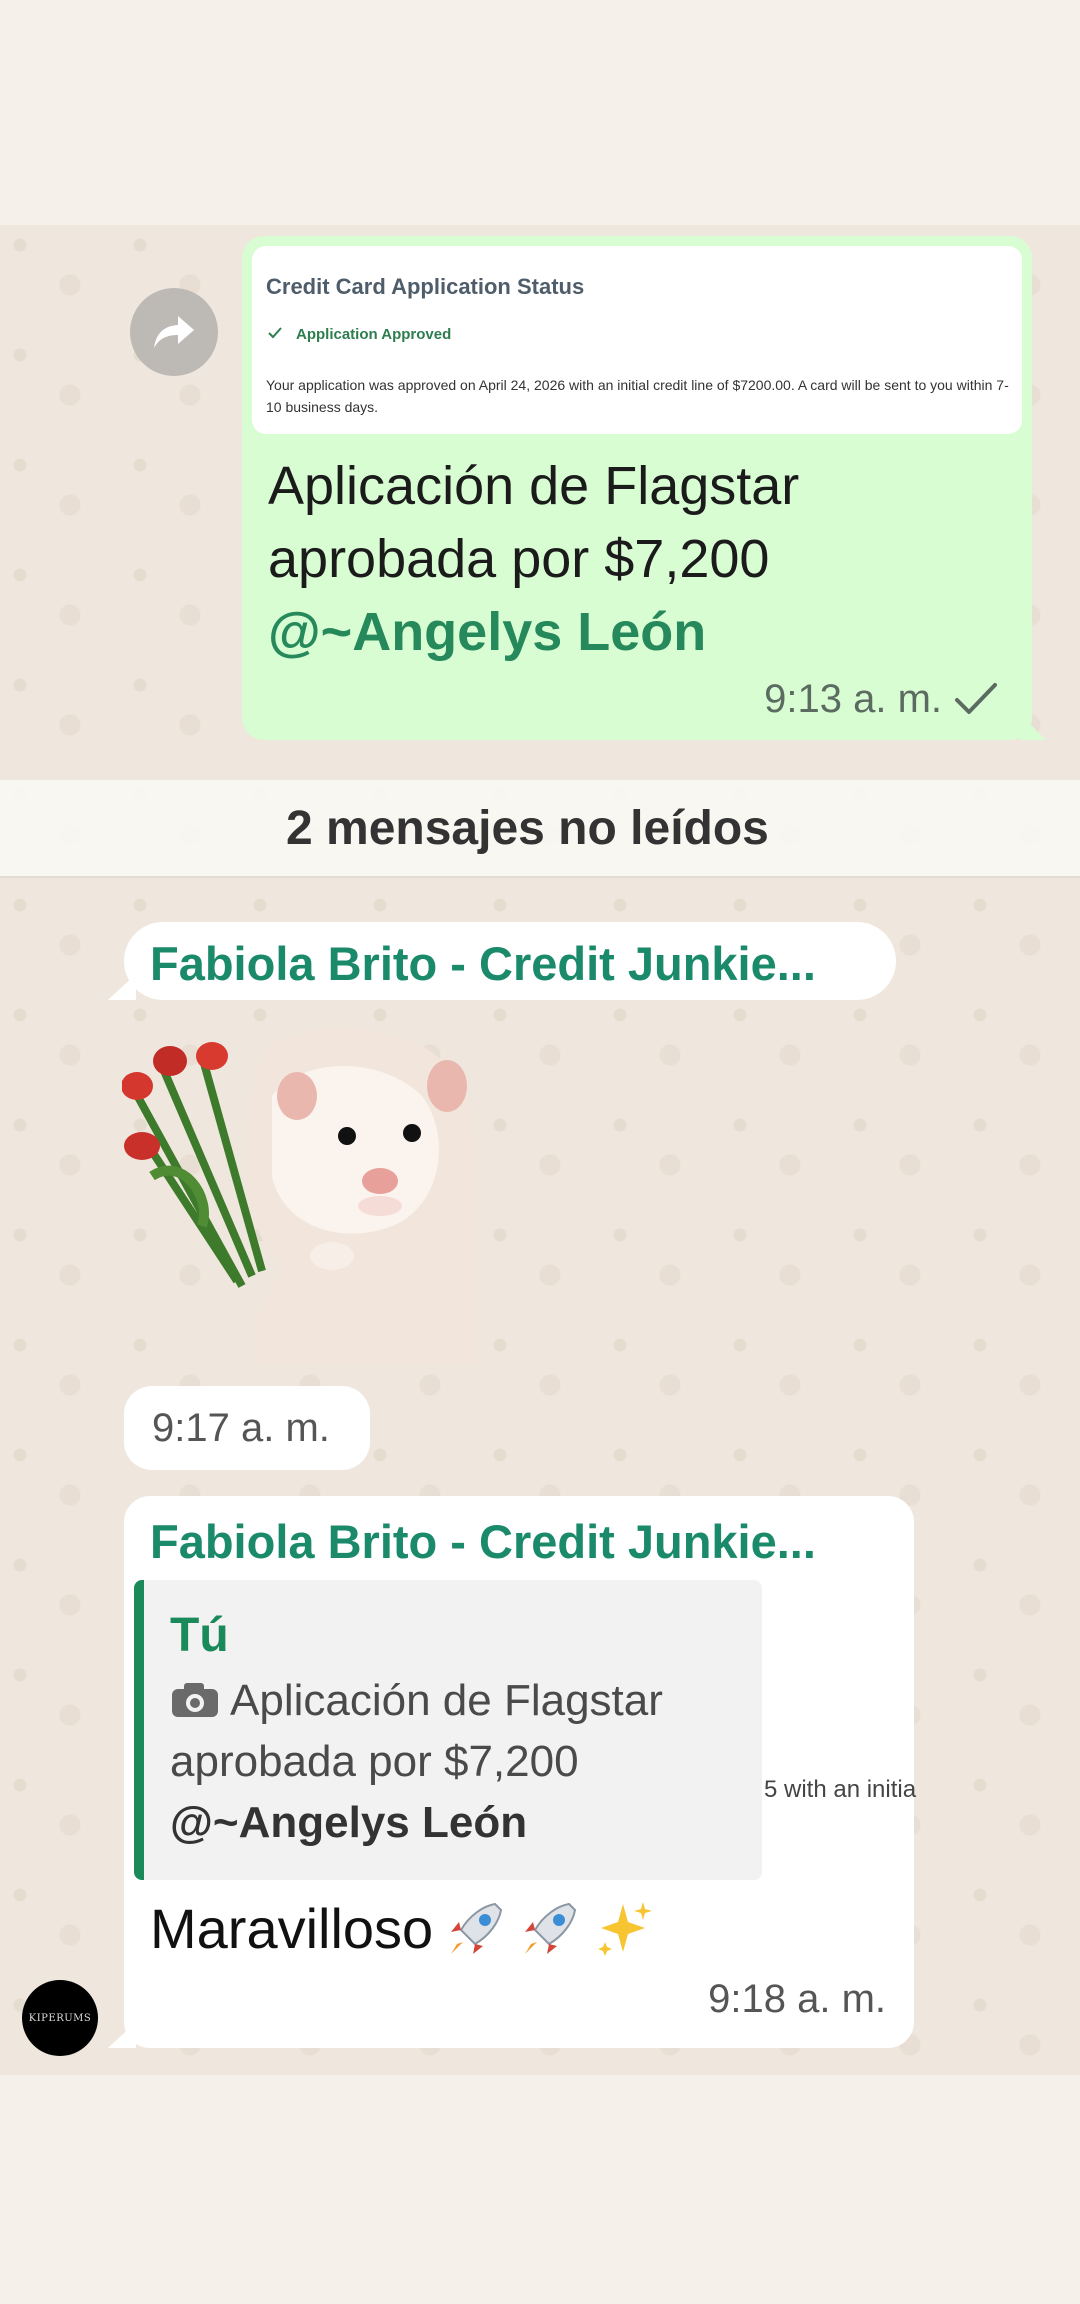  What do you see at coordinates (199, 1635) in the screenshot?
I see `quote-author: Tú` at bounding box center [199, 1635].